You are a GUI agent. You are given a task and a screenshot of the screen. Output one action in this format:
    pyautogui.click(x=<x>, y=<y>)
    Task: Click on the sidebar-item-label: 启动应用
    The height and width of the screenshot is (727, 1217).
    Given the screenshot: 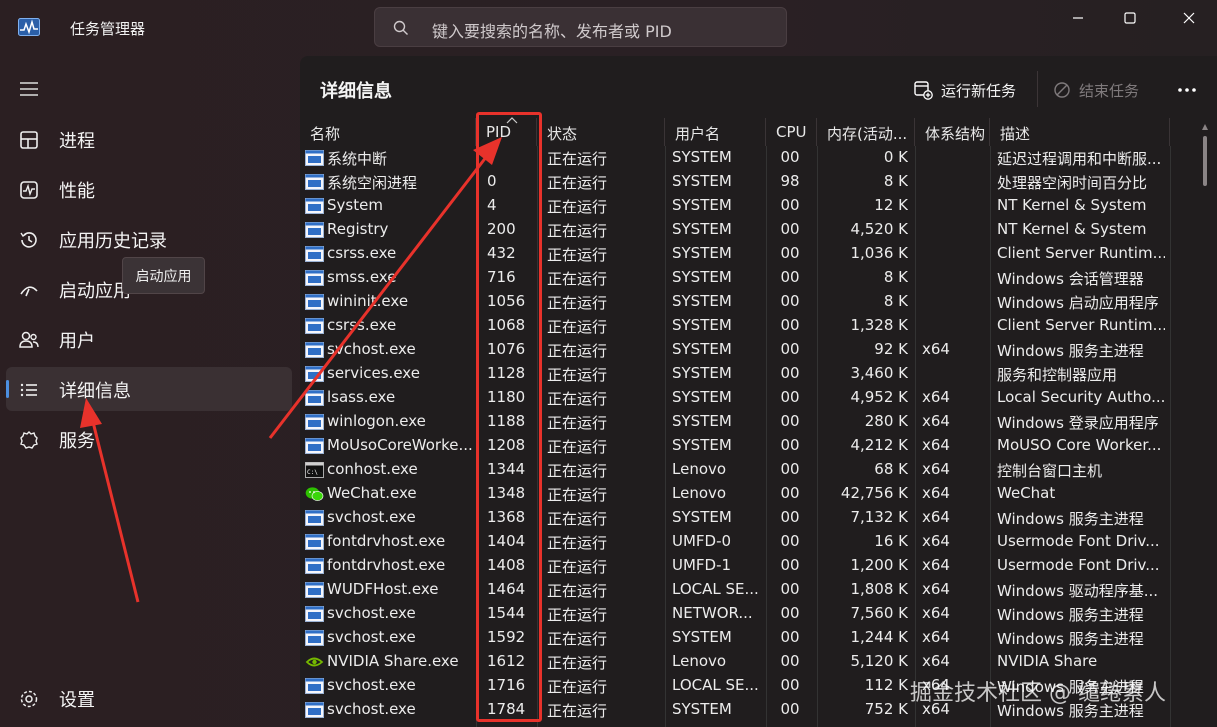 What is the action you would take?
    pyautogui.click(x=95, y=291)
    